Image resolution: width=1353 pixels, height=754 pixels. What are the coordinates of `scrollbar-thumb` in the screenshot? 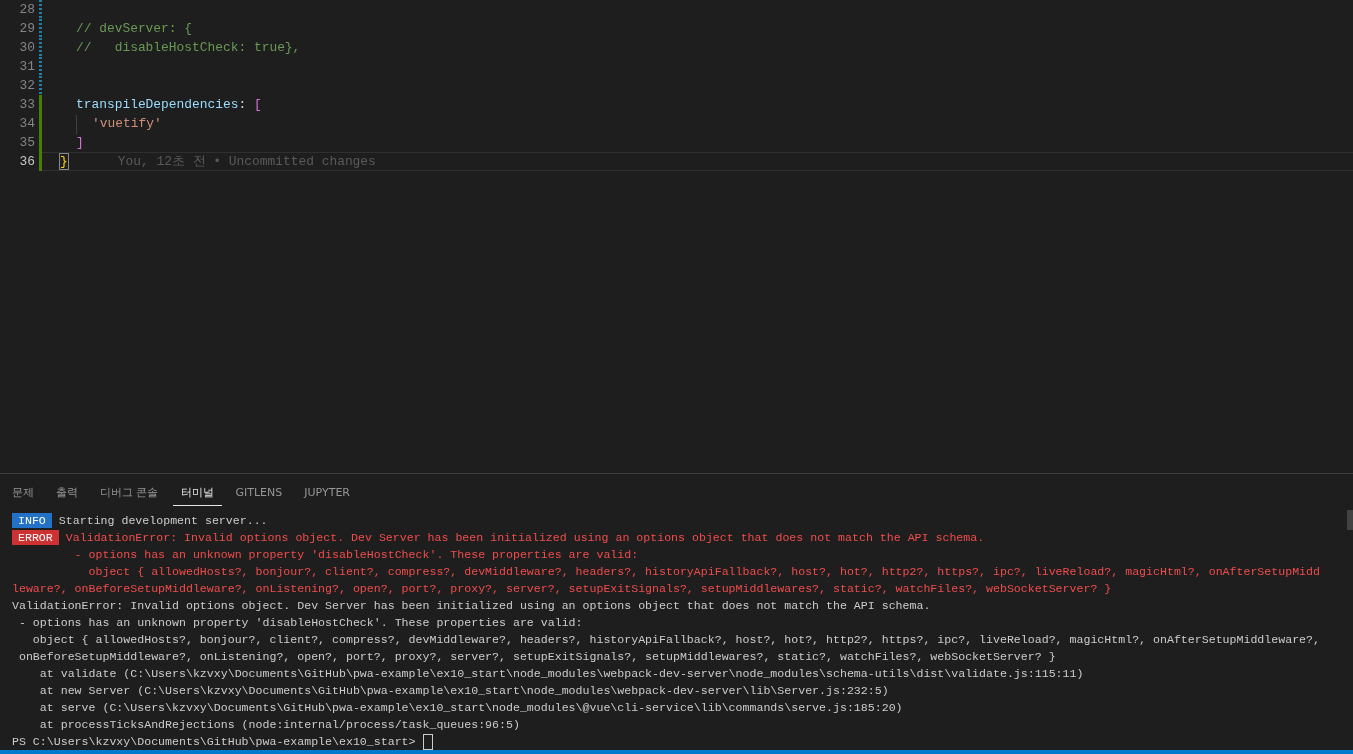 It's located at (1350, 520).